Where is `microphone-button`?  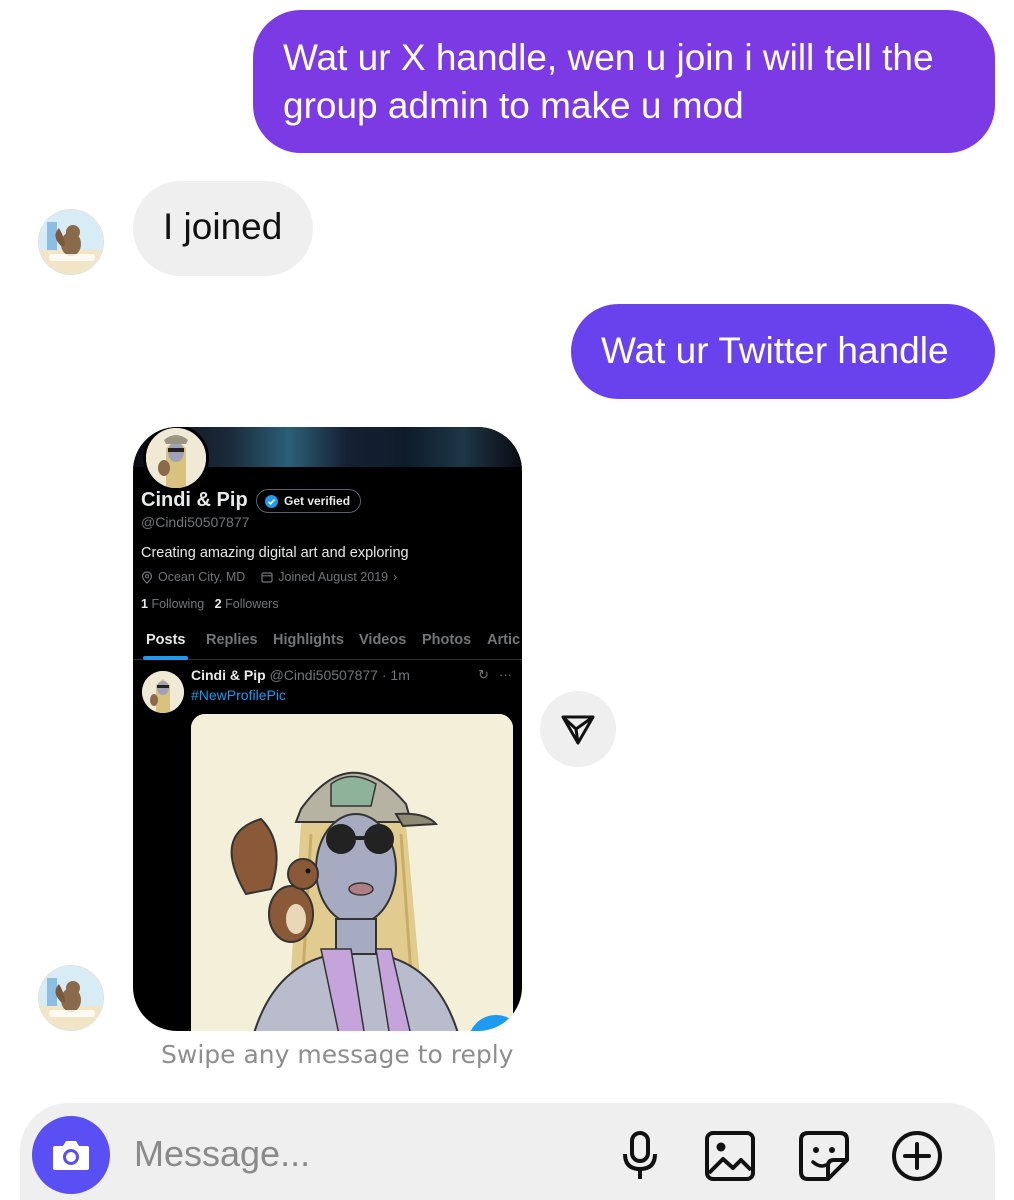 microphone-button is located at coordinates (640, 1156).